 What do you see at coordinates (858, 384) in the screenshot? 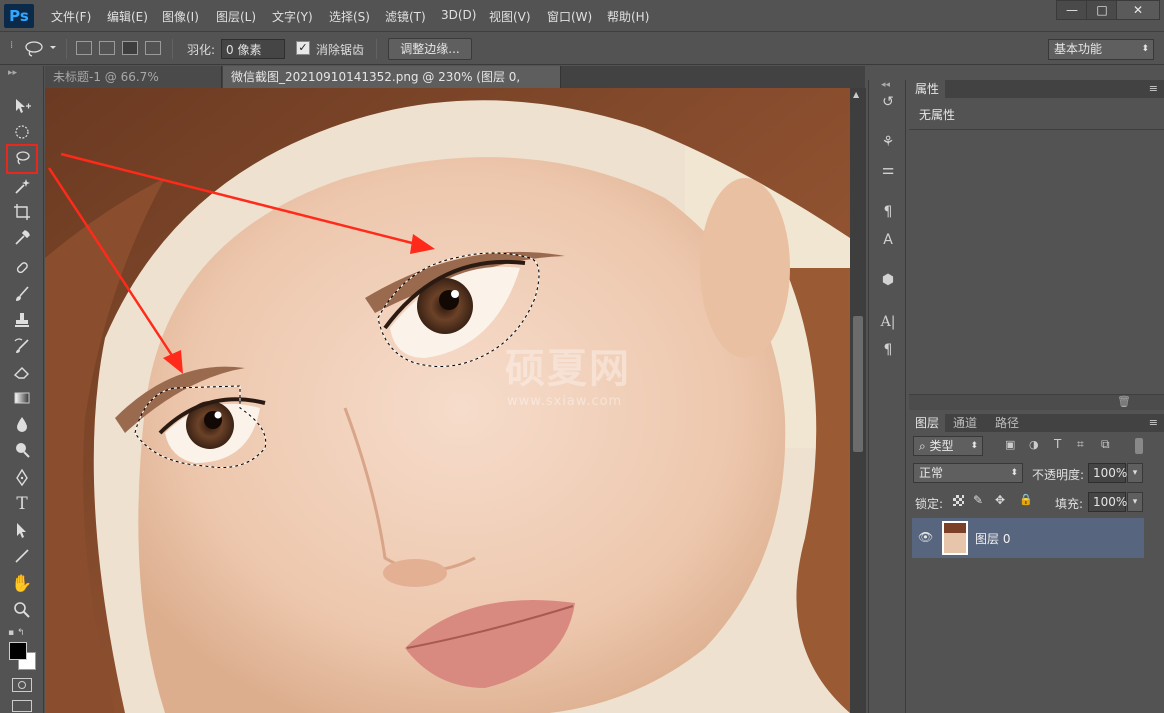
I see `scrollbar-thumb` at bounding box center [858, 384].